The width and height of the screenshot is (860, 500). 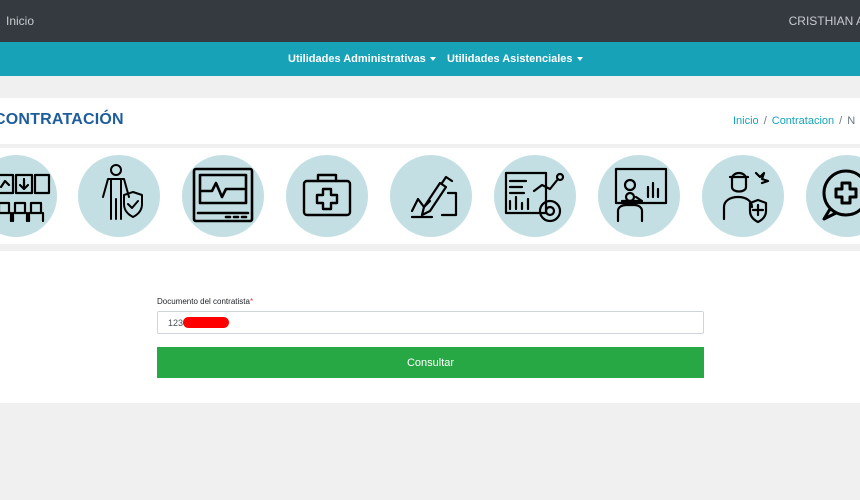 I want to click on signing-contract-icon, so click(x=431, y=196).